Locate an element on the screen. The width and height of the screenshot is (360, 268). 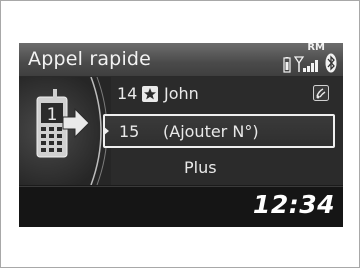
entry-number: 14 is located at coordinates (127, 93).